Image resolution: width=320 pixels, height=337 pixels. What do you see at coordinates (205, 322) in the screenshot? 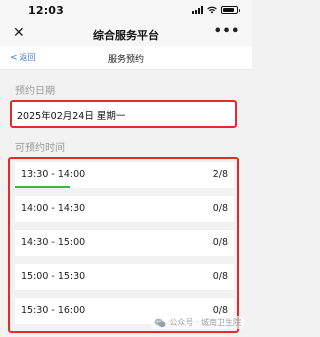
I see `watermark-text: 公众号 · 城南卫生院` at bounding box center [205, 322].